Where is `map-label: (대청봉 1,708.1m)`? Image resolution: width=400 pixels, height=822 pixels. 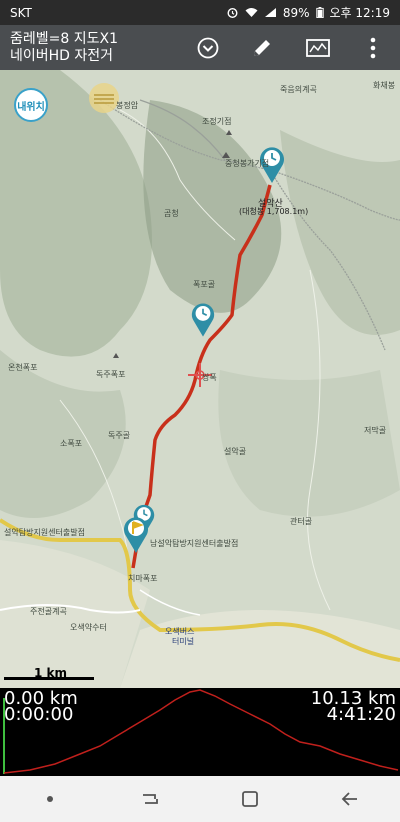
map-label: (대청봉 1,708.1m) is located at coordinates (274, 211).